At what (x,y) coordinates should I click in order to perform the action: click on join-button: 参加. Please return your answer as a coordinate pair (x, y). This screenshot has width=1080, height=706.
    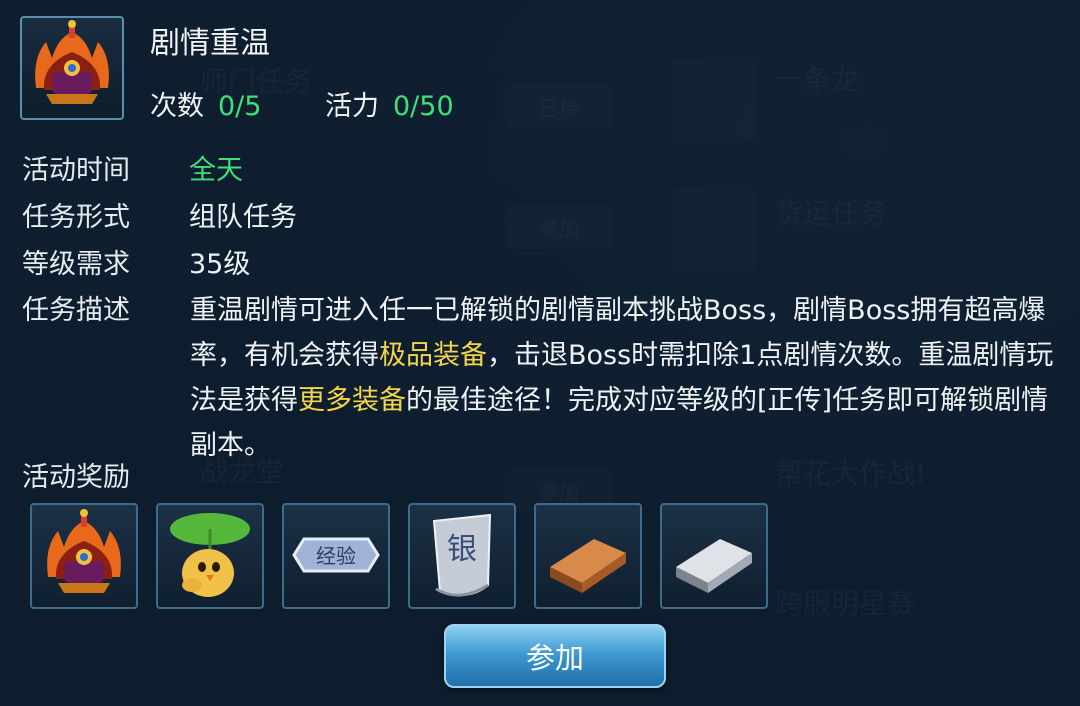
    Looking at the image, I should click on (555, 656).